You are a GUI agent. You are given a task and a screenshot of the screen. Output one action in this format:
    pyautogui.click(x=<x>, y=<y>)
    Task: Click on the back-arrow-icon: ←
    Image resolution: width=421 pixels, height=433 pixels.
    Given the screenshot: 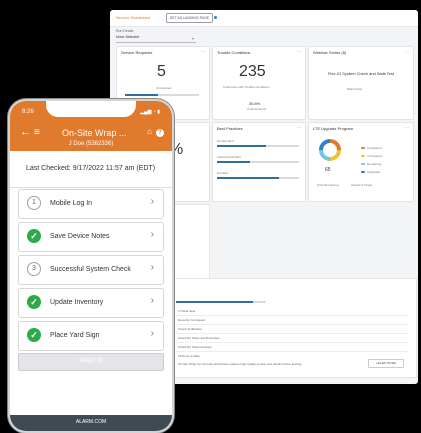 What is the action you would take?
    pyautogui.click(x=25, y=132)
    